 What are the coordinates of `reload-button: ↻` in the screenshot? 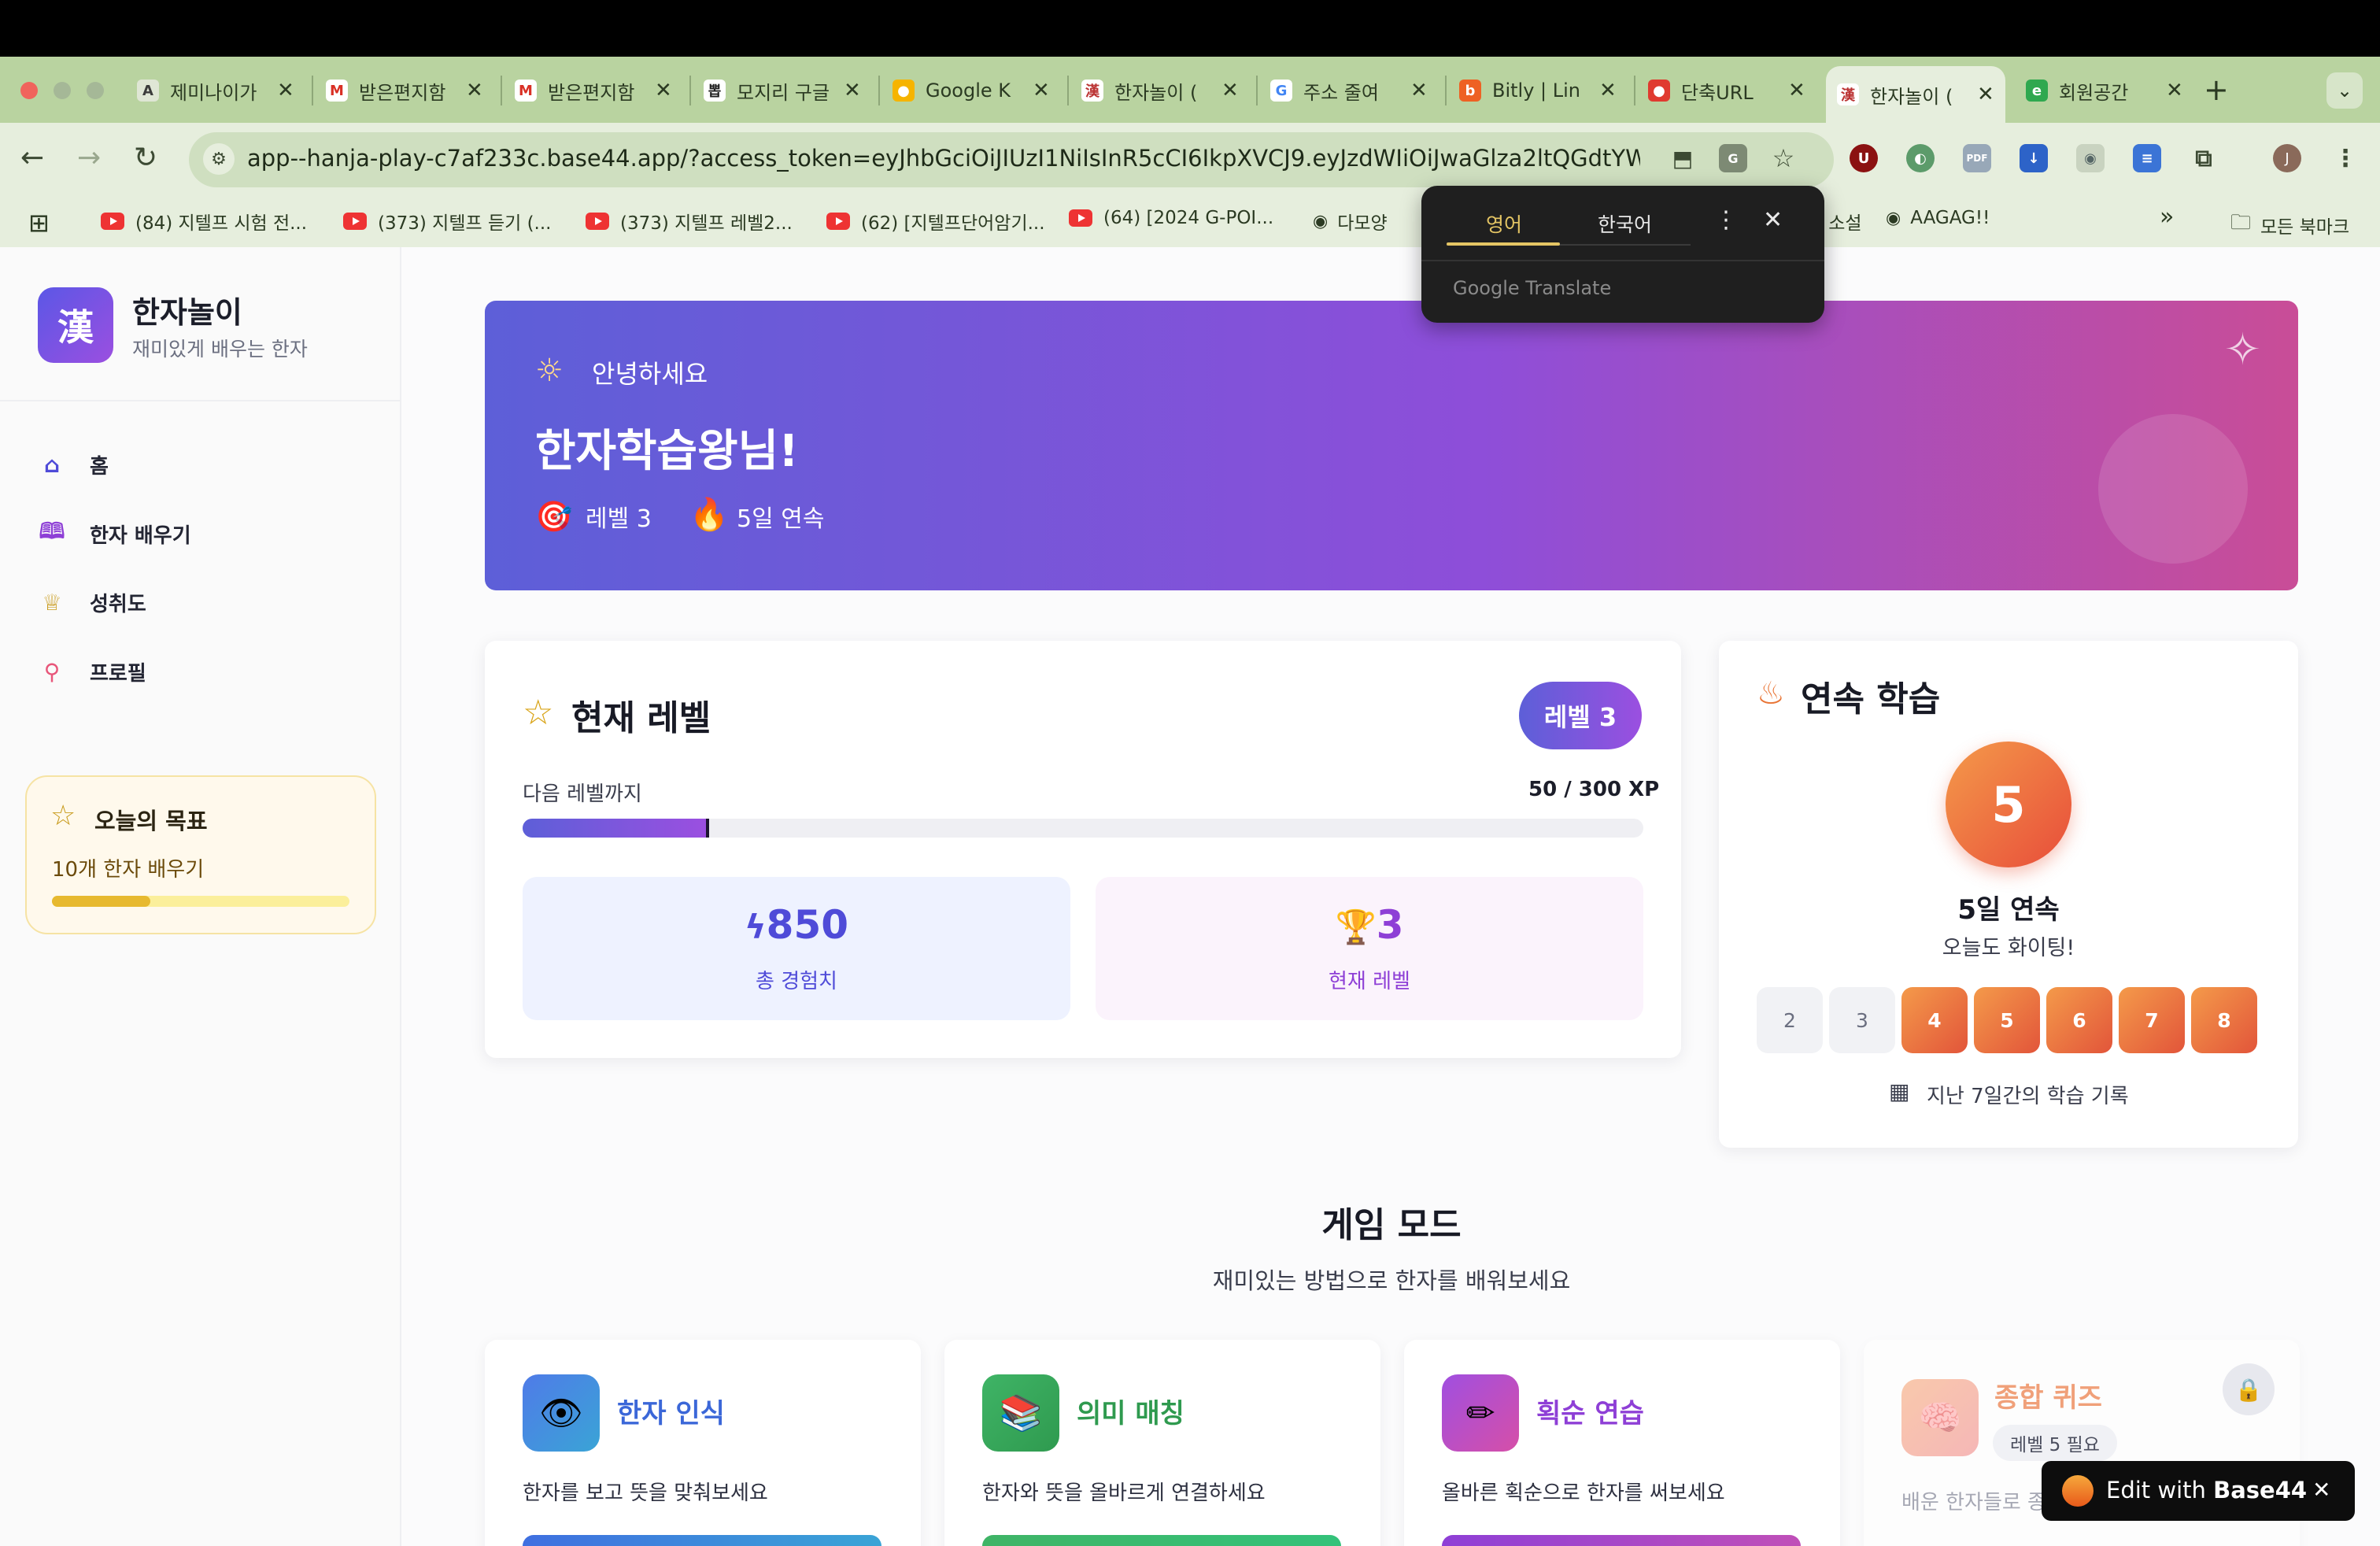 It's located at (145, 158).